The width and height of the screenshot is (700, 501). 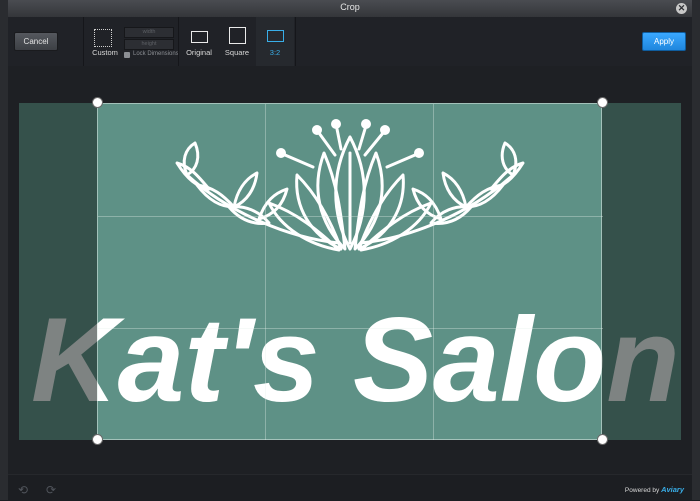 I want to click on lock-dimensions-label: Lock Dimensions, so click(x=156, y=54).